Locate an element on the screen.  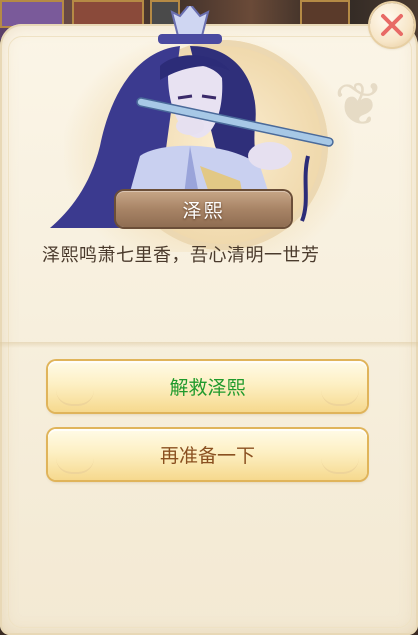
rescue-button: 解救泽熙 is located at coordinates (207, 386).